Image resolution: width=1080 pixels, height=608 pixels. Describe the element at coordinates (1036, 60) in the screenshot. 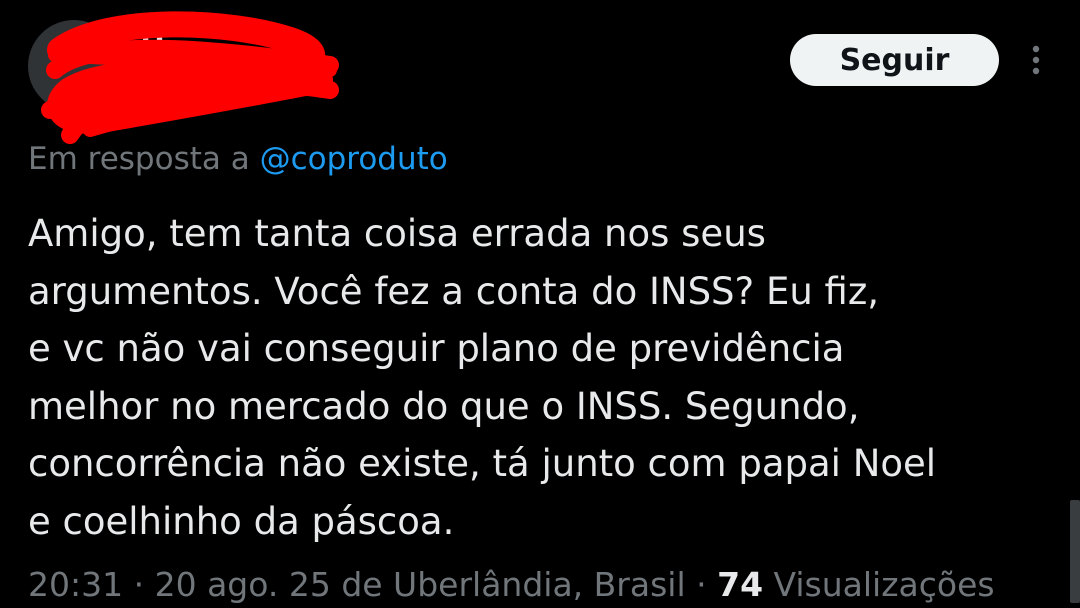

I see `more-vertical-icon` at that location.